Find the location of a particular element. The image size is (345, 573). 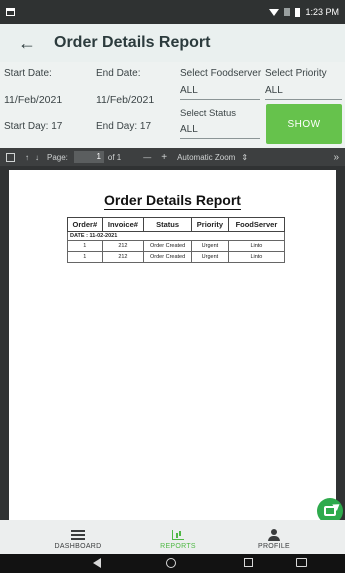

start-date-label: Start Date: is located at coordinates (28, 73).